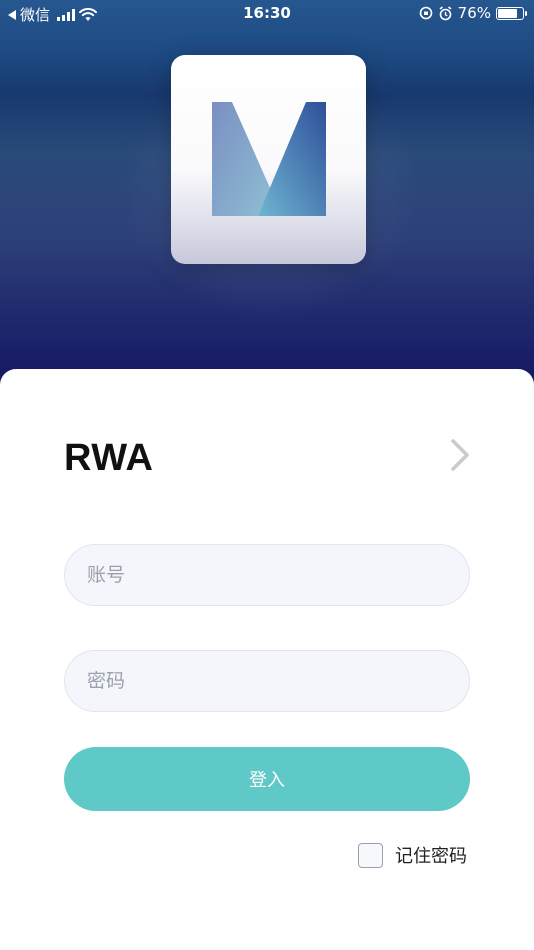 The image size is (534, 950). I want to click on account-field, so click(267, 575).